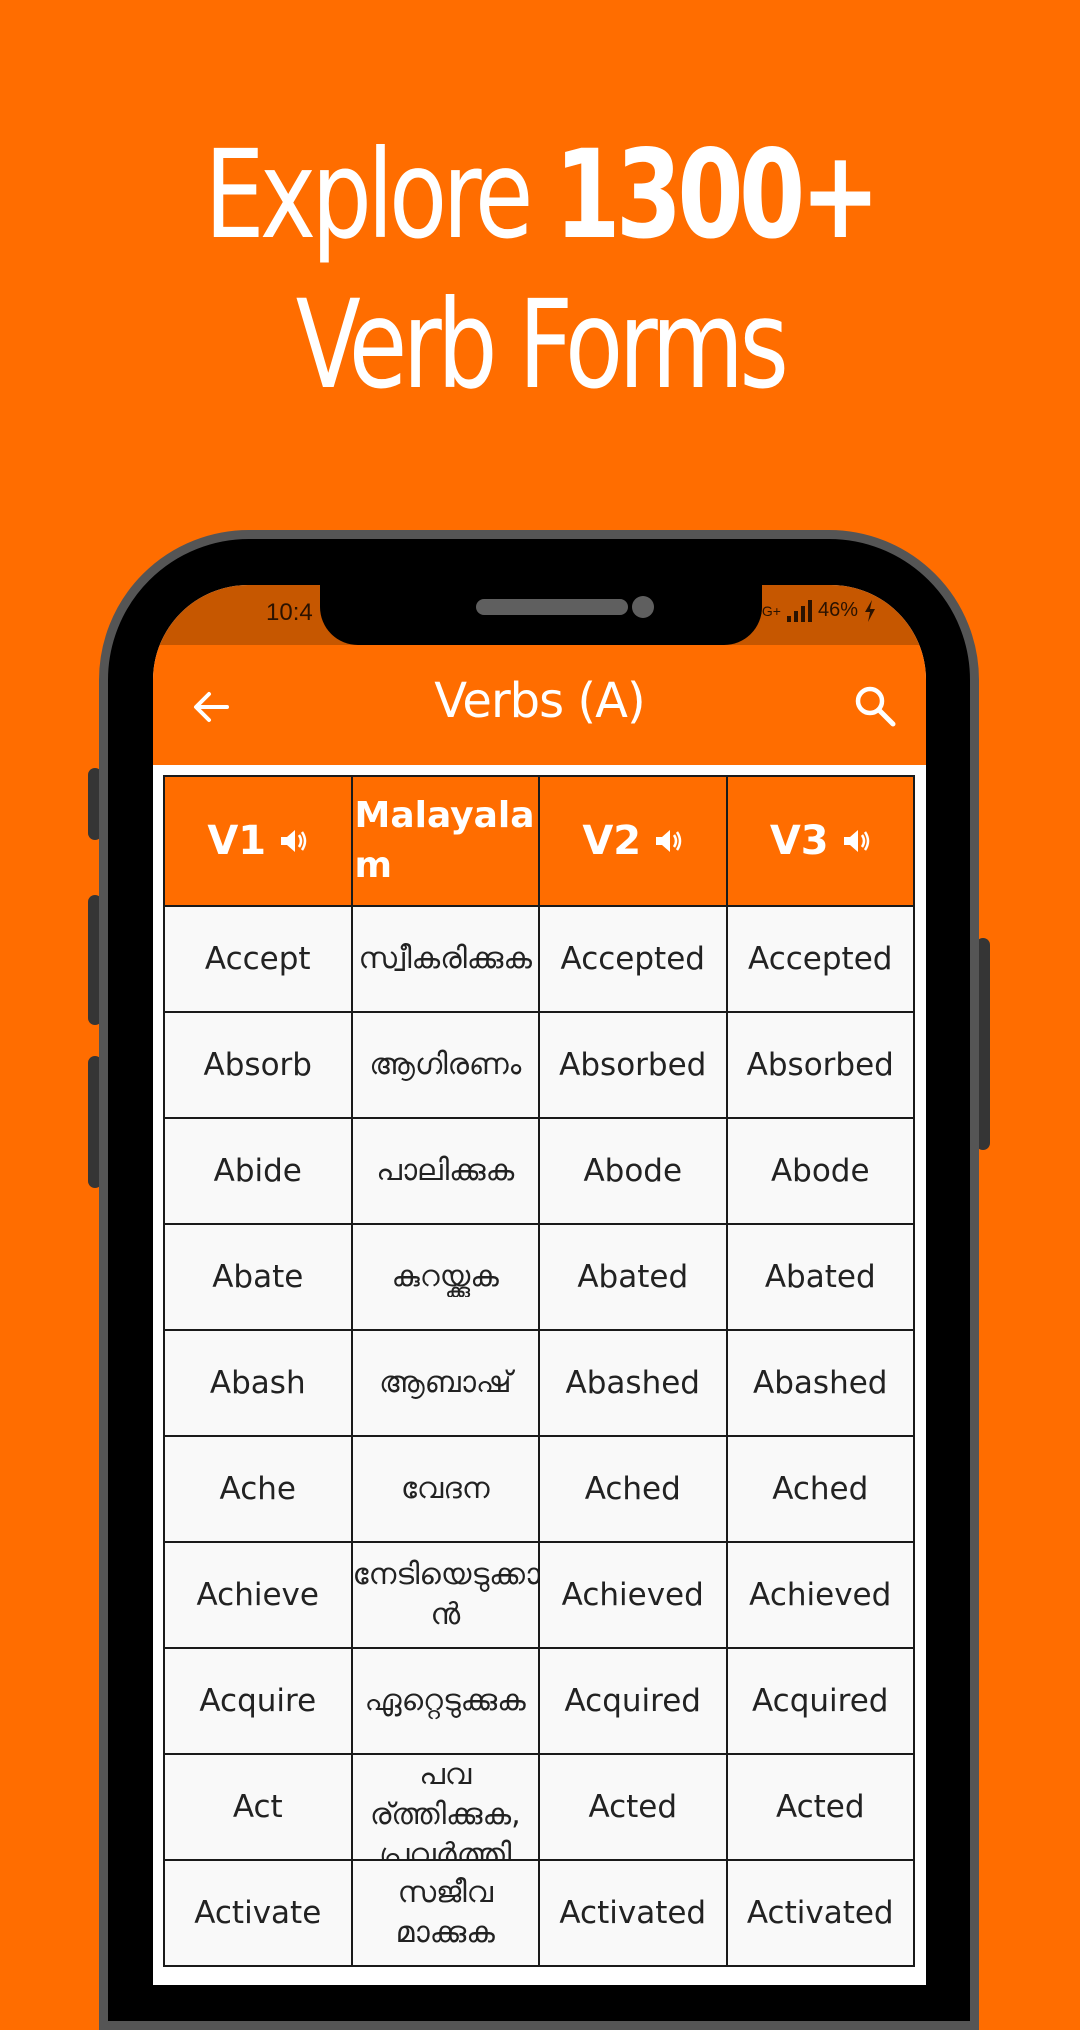  What do you see at coordinates (820, 841) in the screenshot?
I see `header-v3: V3` at bounding box center [820, 841].